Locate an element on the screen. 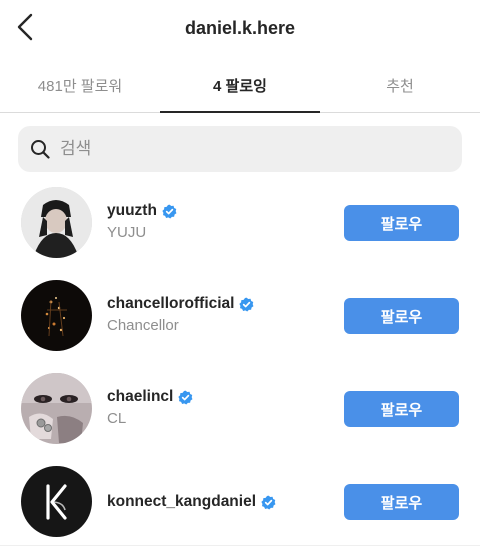 The image size is (480, 550). full-name: Chancellor is located at coordinates (143, 325).